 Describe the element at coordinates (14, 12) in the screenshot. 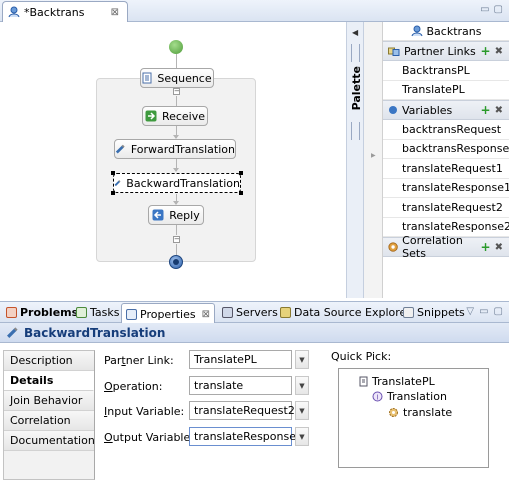

I see `process-icon` at that location.